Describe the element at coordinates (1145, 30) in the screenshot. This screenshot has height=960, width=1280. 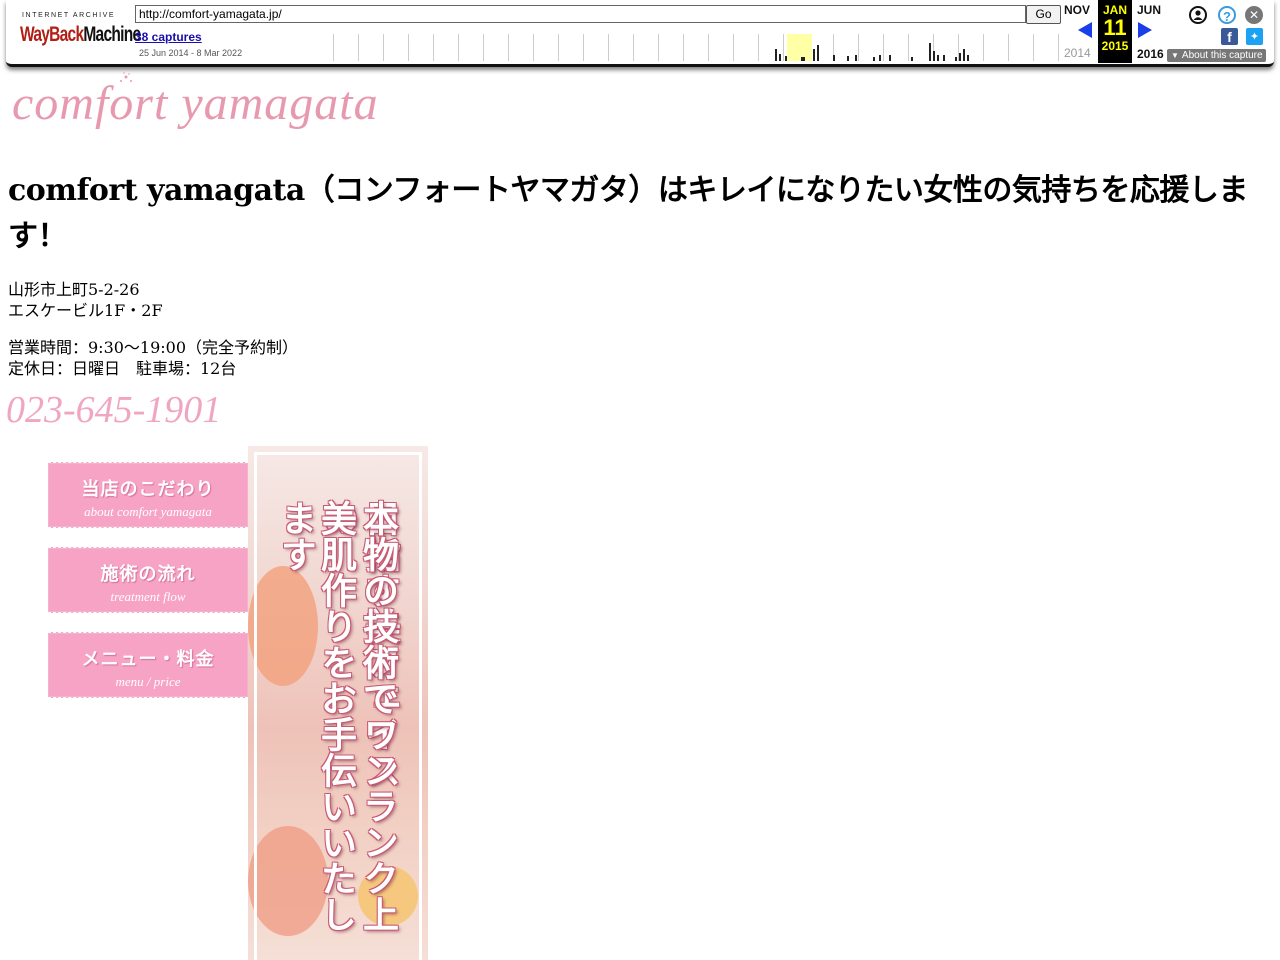
I see `next-capture-arrow-icon` at that location.